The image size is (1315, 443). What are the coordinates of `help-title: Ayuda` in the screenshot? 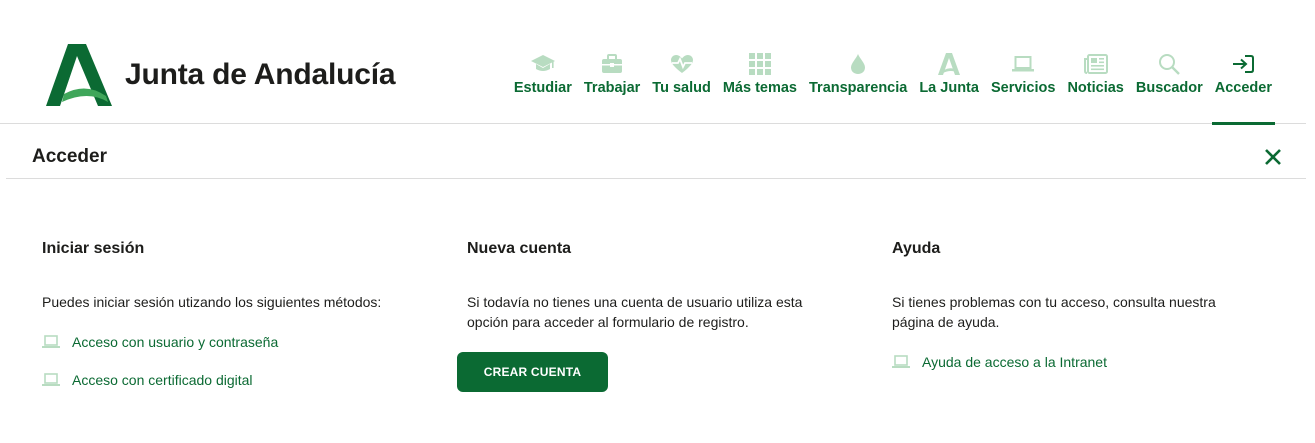 It's located at (916, 248).